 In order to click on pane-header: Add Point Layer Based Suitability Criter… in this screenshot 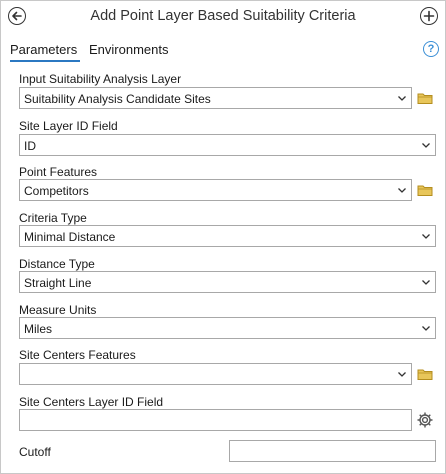, I will do `click(223, 17)`.